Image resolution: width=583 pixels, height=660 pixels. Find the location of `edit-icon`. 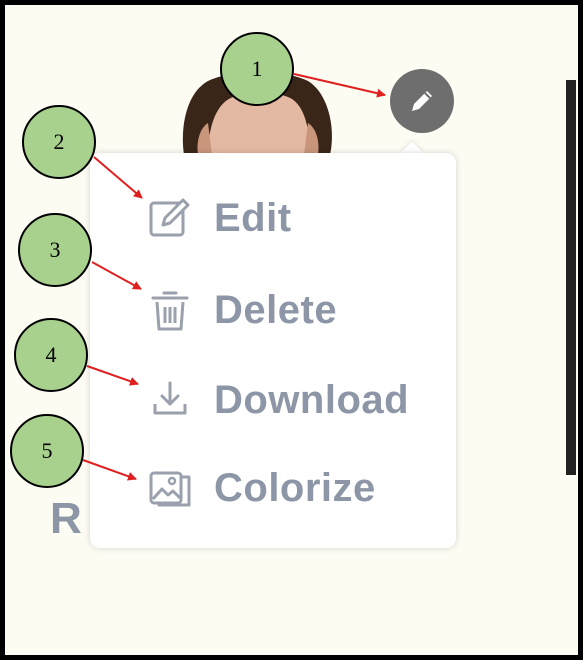

edit-icon is located at coordinates (170, 218).